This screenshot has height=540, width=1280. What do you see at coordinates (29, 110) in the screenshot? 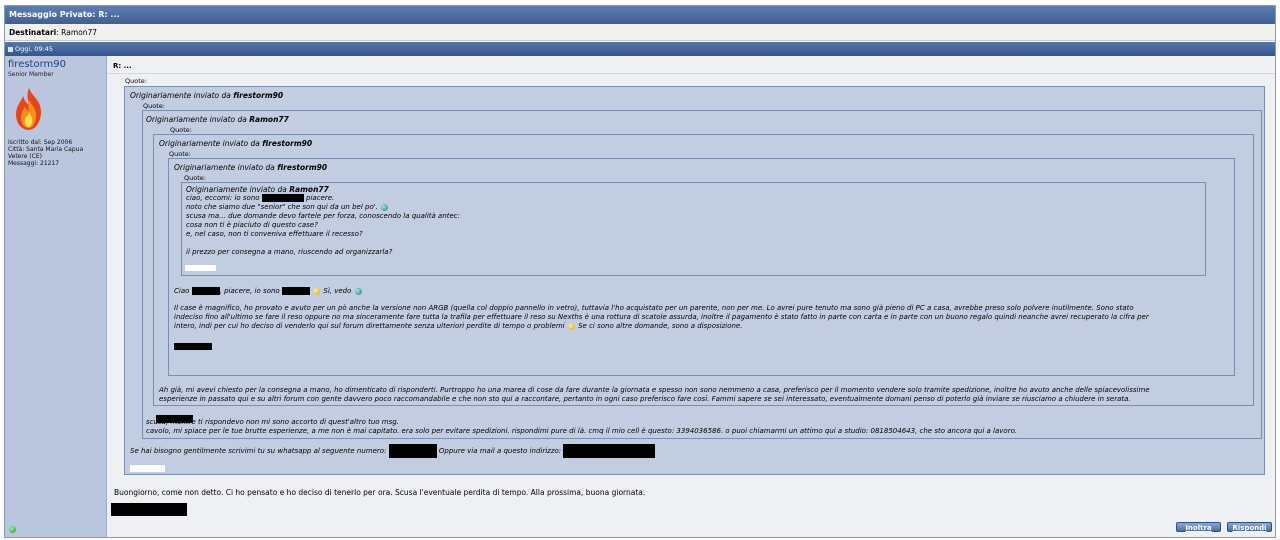
I see `flame-icon` at bounding box center [29, 110].